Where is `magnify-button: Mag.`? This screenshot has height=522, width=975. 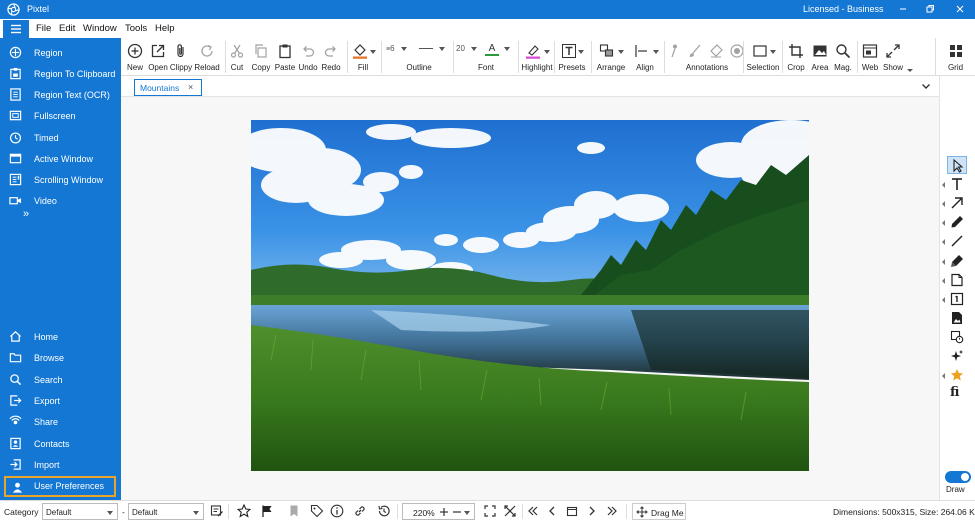
magnify-button: Mag. is located at coordinates (843, 57).